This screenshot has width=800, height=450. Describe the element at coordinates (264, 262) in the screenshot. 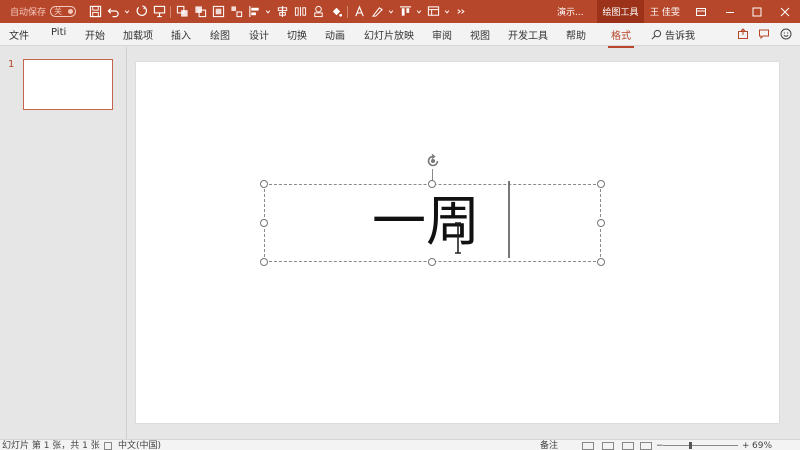

I see `resize-handle-sw` at that location.